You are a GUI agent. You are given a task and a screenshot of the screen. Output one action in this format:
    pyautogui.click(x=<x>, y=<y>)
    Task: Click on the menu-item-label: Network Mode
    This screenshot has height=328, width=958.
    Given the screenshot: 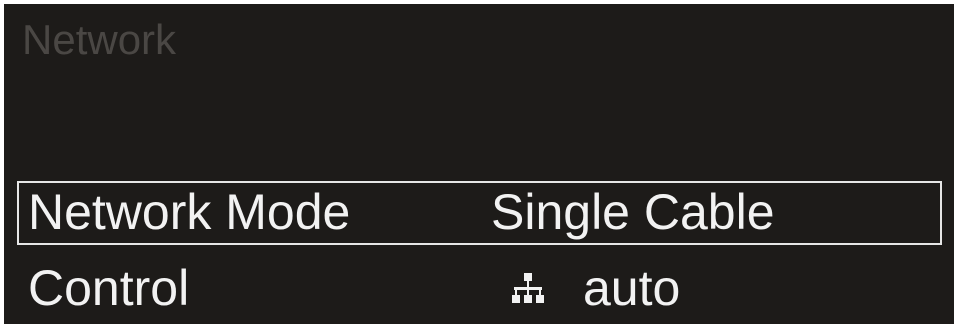 What is the action you would take?
    pyautogui.click(x=189, y=212)
    